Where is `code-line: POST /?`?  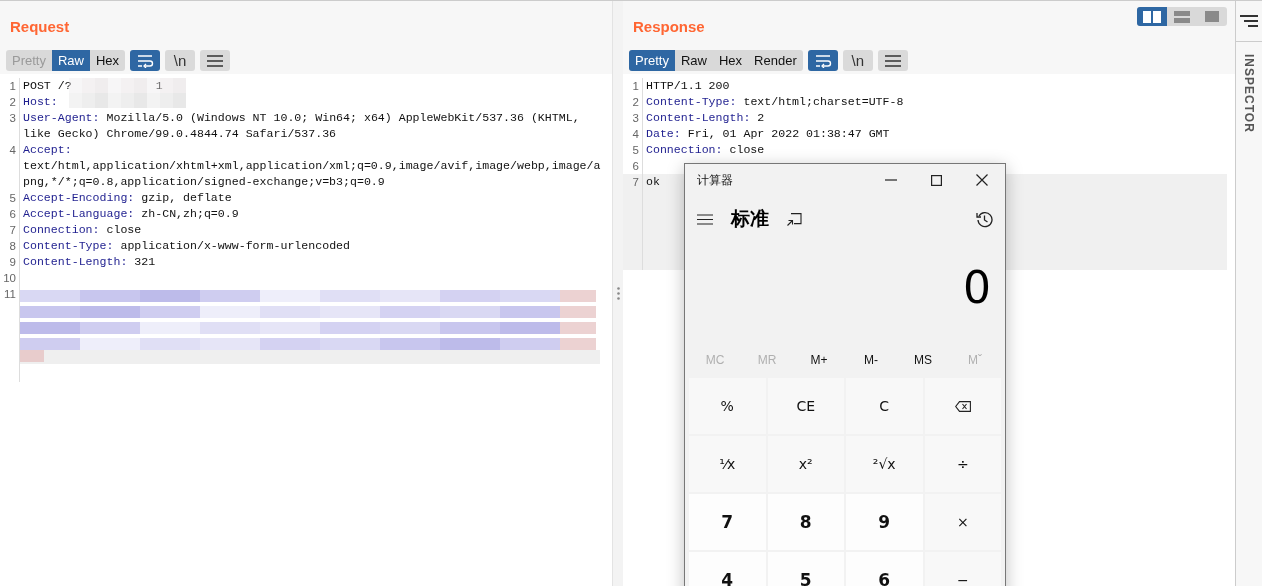
code-line: POST /? is located at coordinates (47, 85).